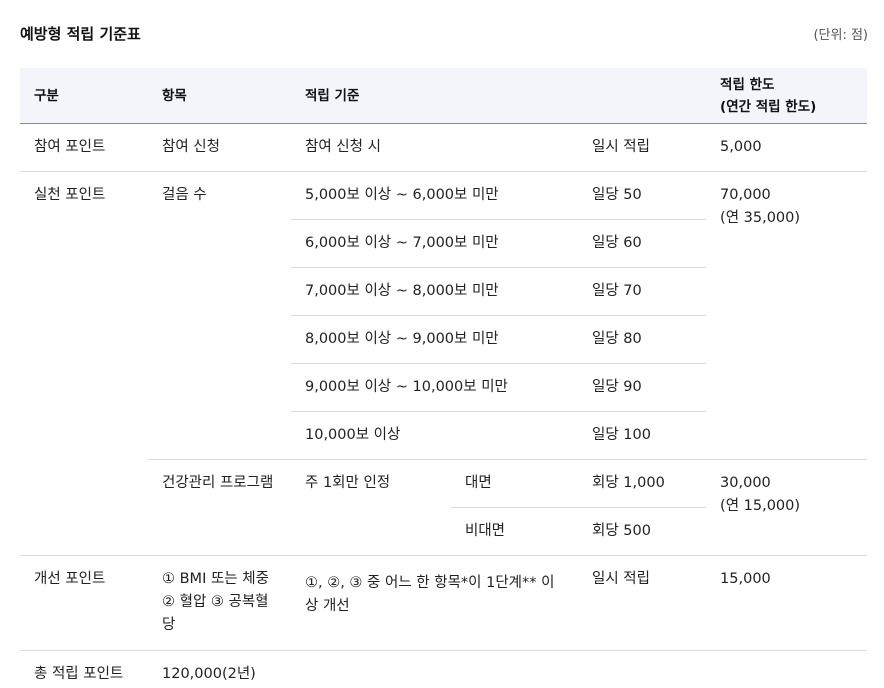 This screenshot has height=688, width=884. Describe the element at coordinates (642, 483) in the screenshot. I see `cell-points: 회당 1,000` at that location.